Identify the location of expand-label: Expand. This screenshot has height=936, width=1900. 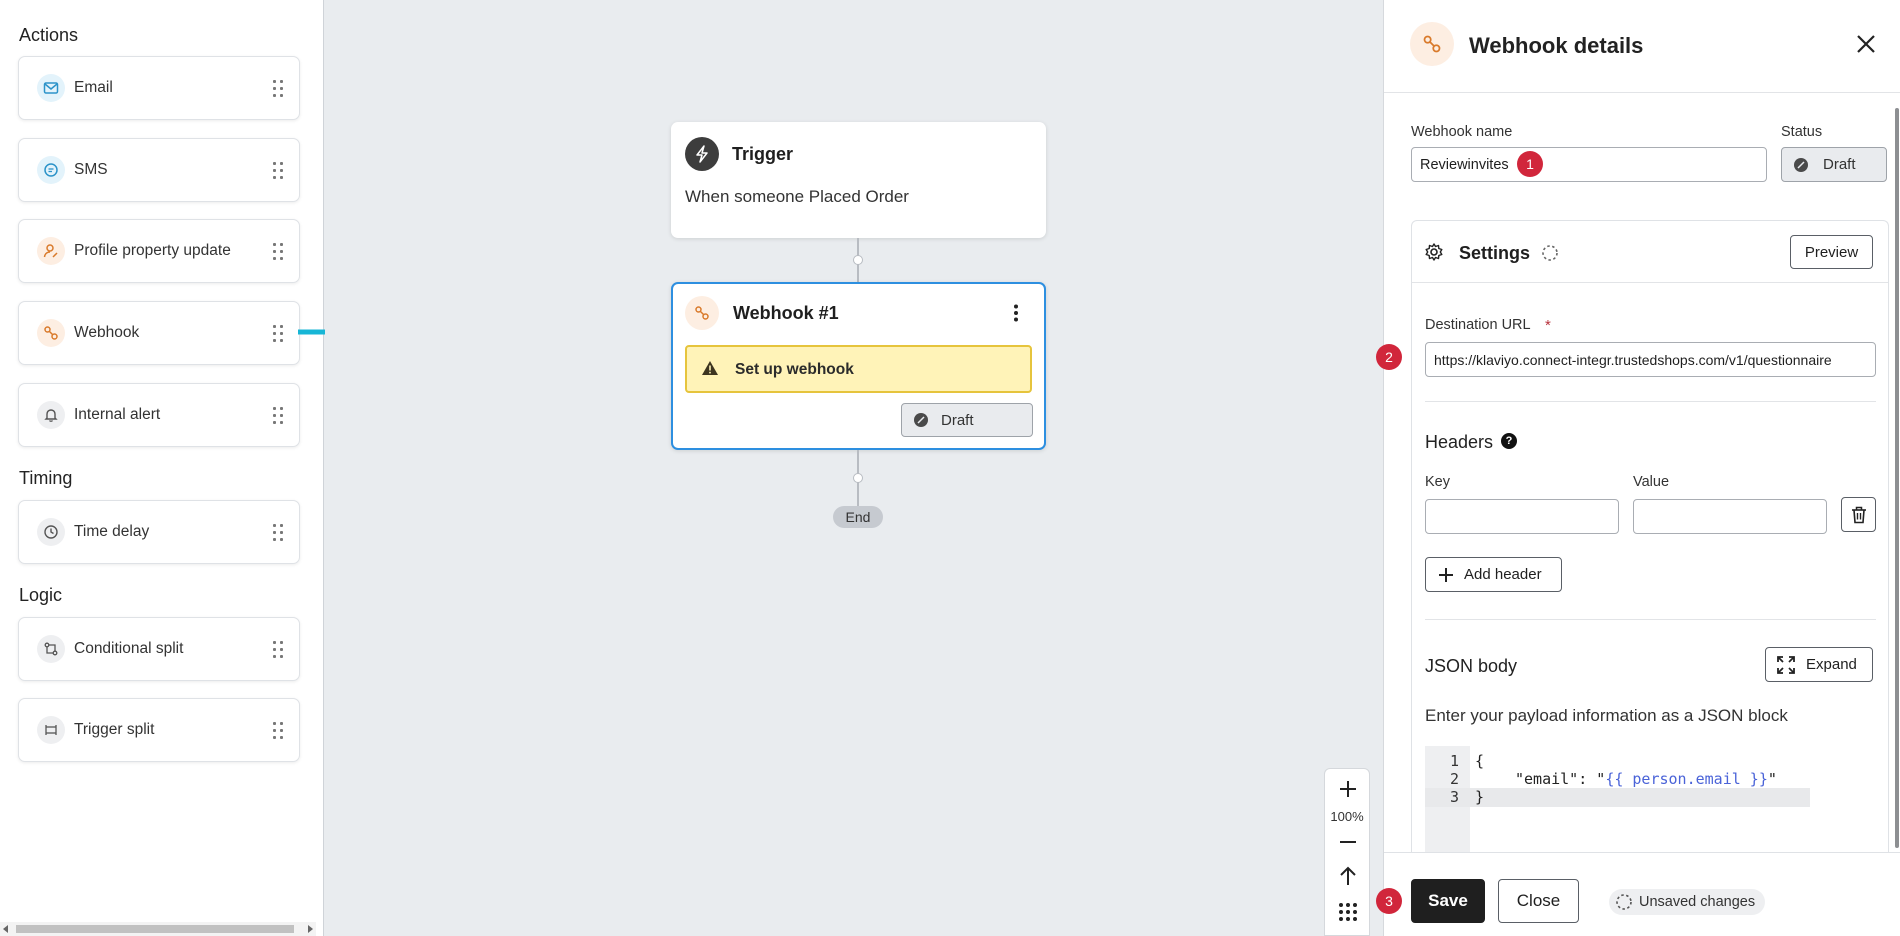
(1831, 664).